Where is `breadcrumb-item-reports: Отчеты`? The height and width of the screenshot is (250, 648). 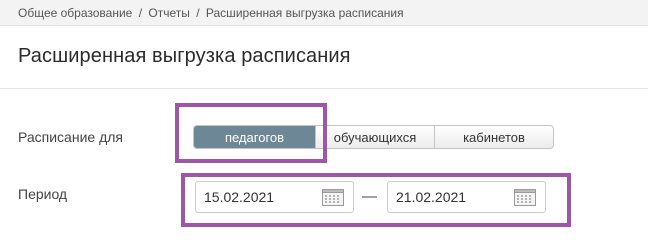 breadcrumb-item-reports: Отчеты is located at coordinates (168, 13).